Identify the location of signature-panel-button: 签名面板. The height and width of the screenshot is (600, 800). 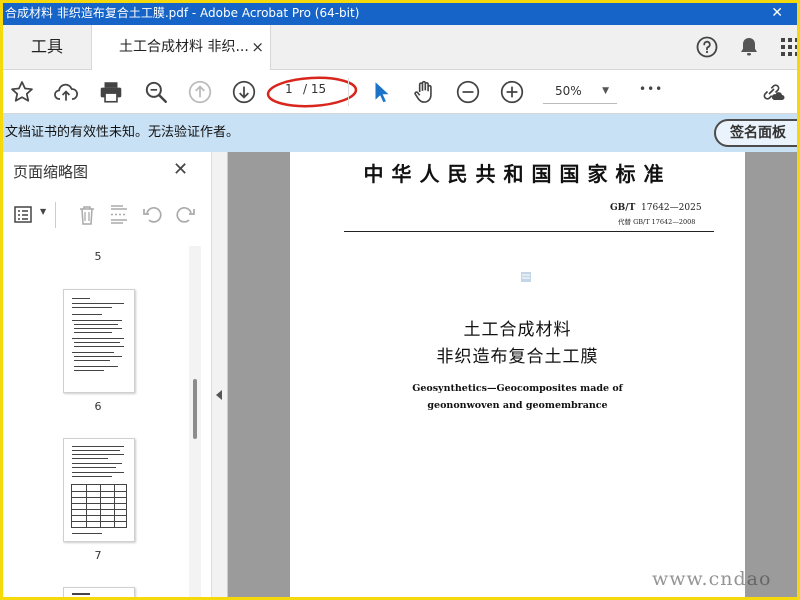
(755, 133).